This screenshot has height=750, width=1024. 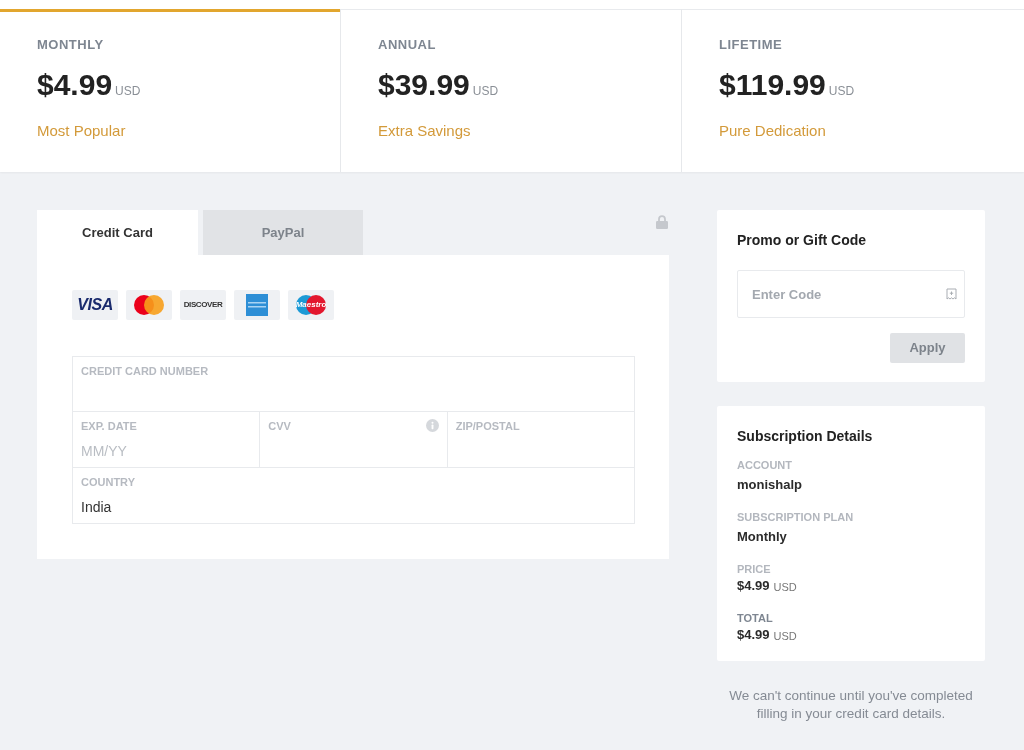 What do you see at coordinates (145, 371) in the screenshot?
I see `field-label: CREDIT CARD NUMBER` at bounding box center [145, 371].